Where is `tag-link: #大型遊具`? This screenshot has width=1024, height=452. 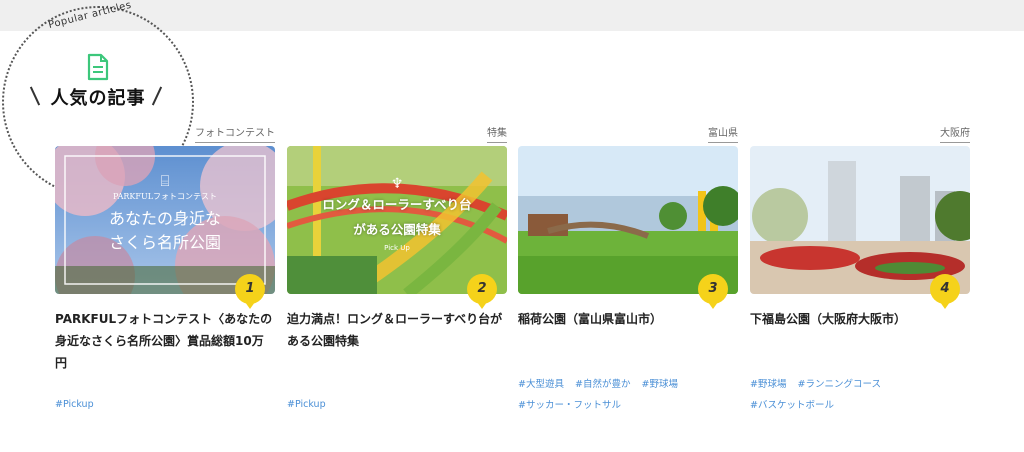 tag-link: #大型遊具 is located at coordinates (541, 384).